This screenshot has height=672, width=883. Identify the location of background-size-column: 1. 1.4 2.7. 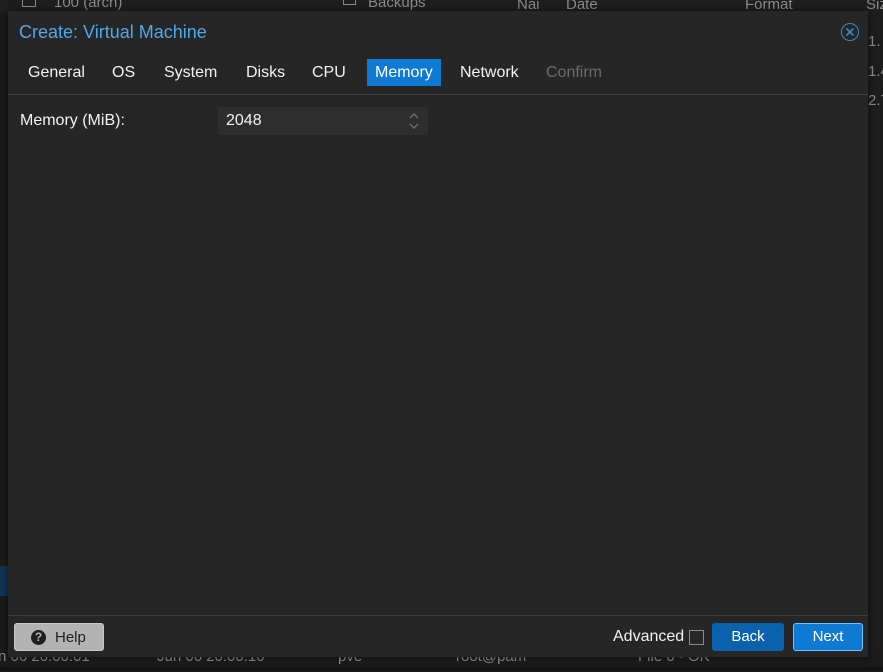
(875, 342).